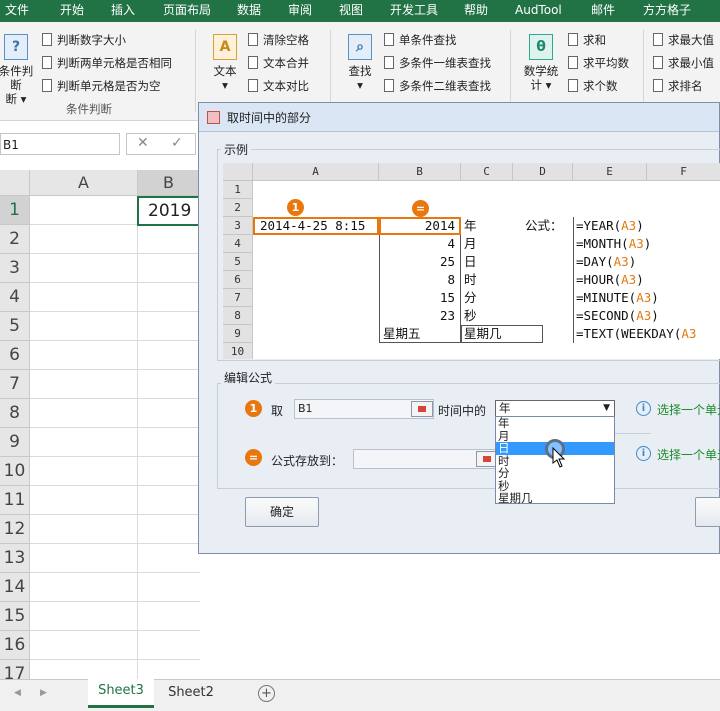  I want to click on menu-file: 文件, so click(17, 11).